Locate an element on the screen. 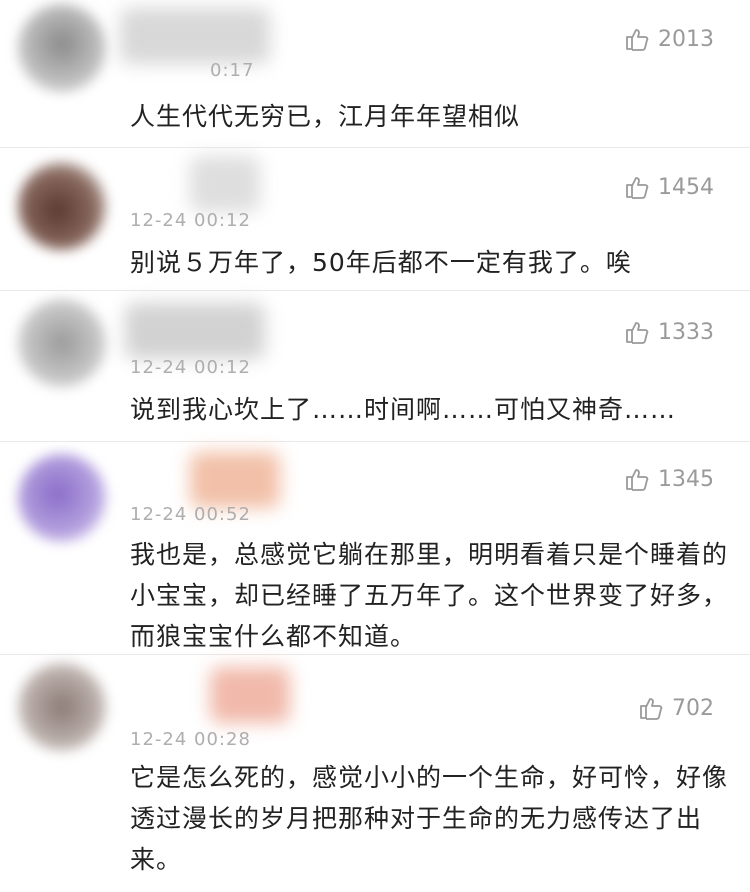 This screenshot has height=892, width=750. like-button: 1345 is located at coordinates (669, 479).